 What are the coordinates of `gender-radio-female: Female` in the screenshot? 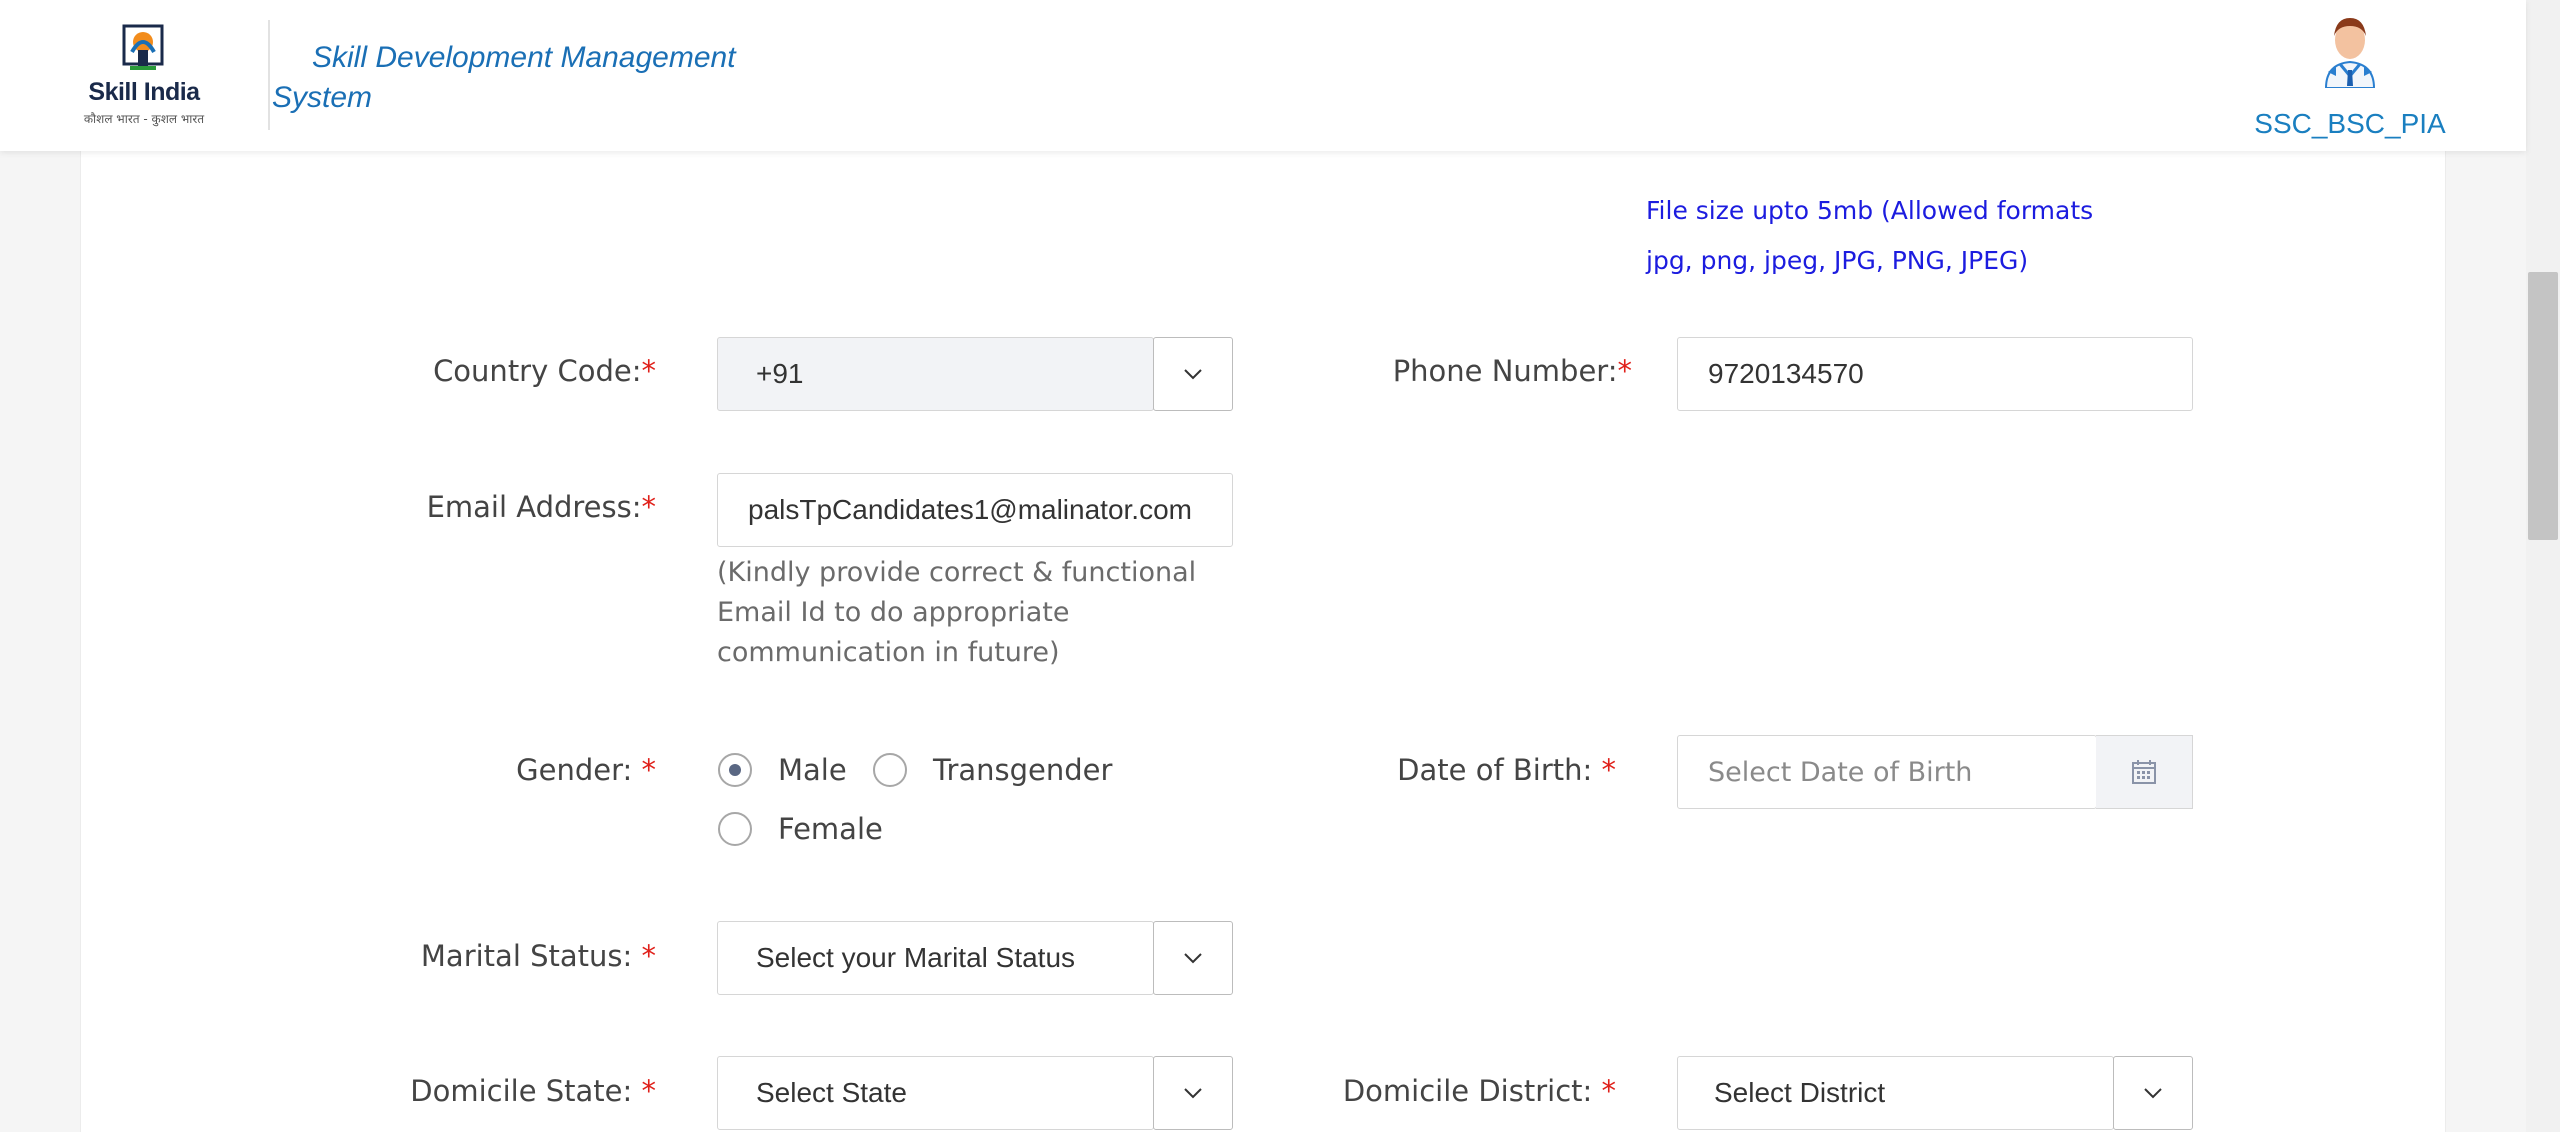 It's located at (800, 829).